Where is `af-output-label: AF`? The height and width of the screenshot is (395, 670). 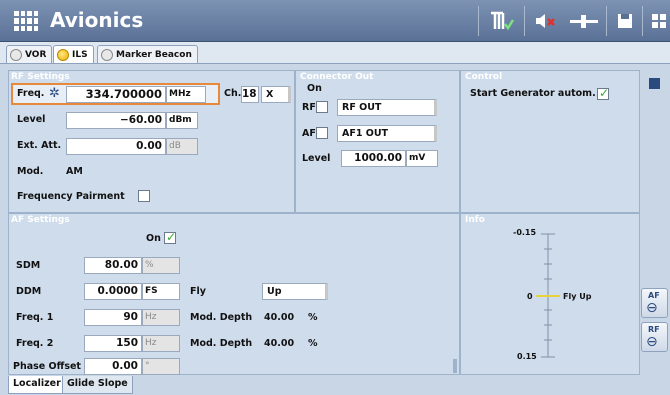
af-output-label: AF is located at coordinates (654, 295).